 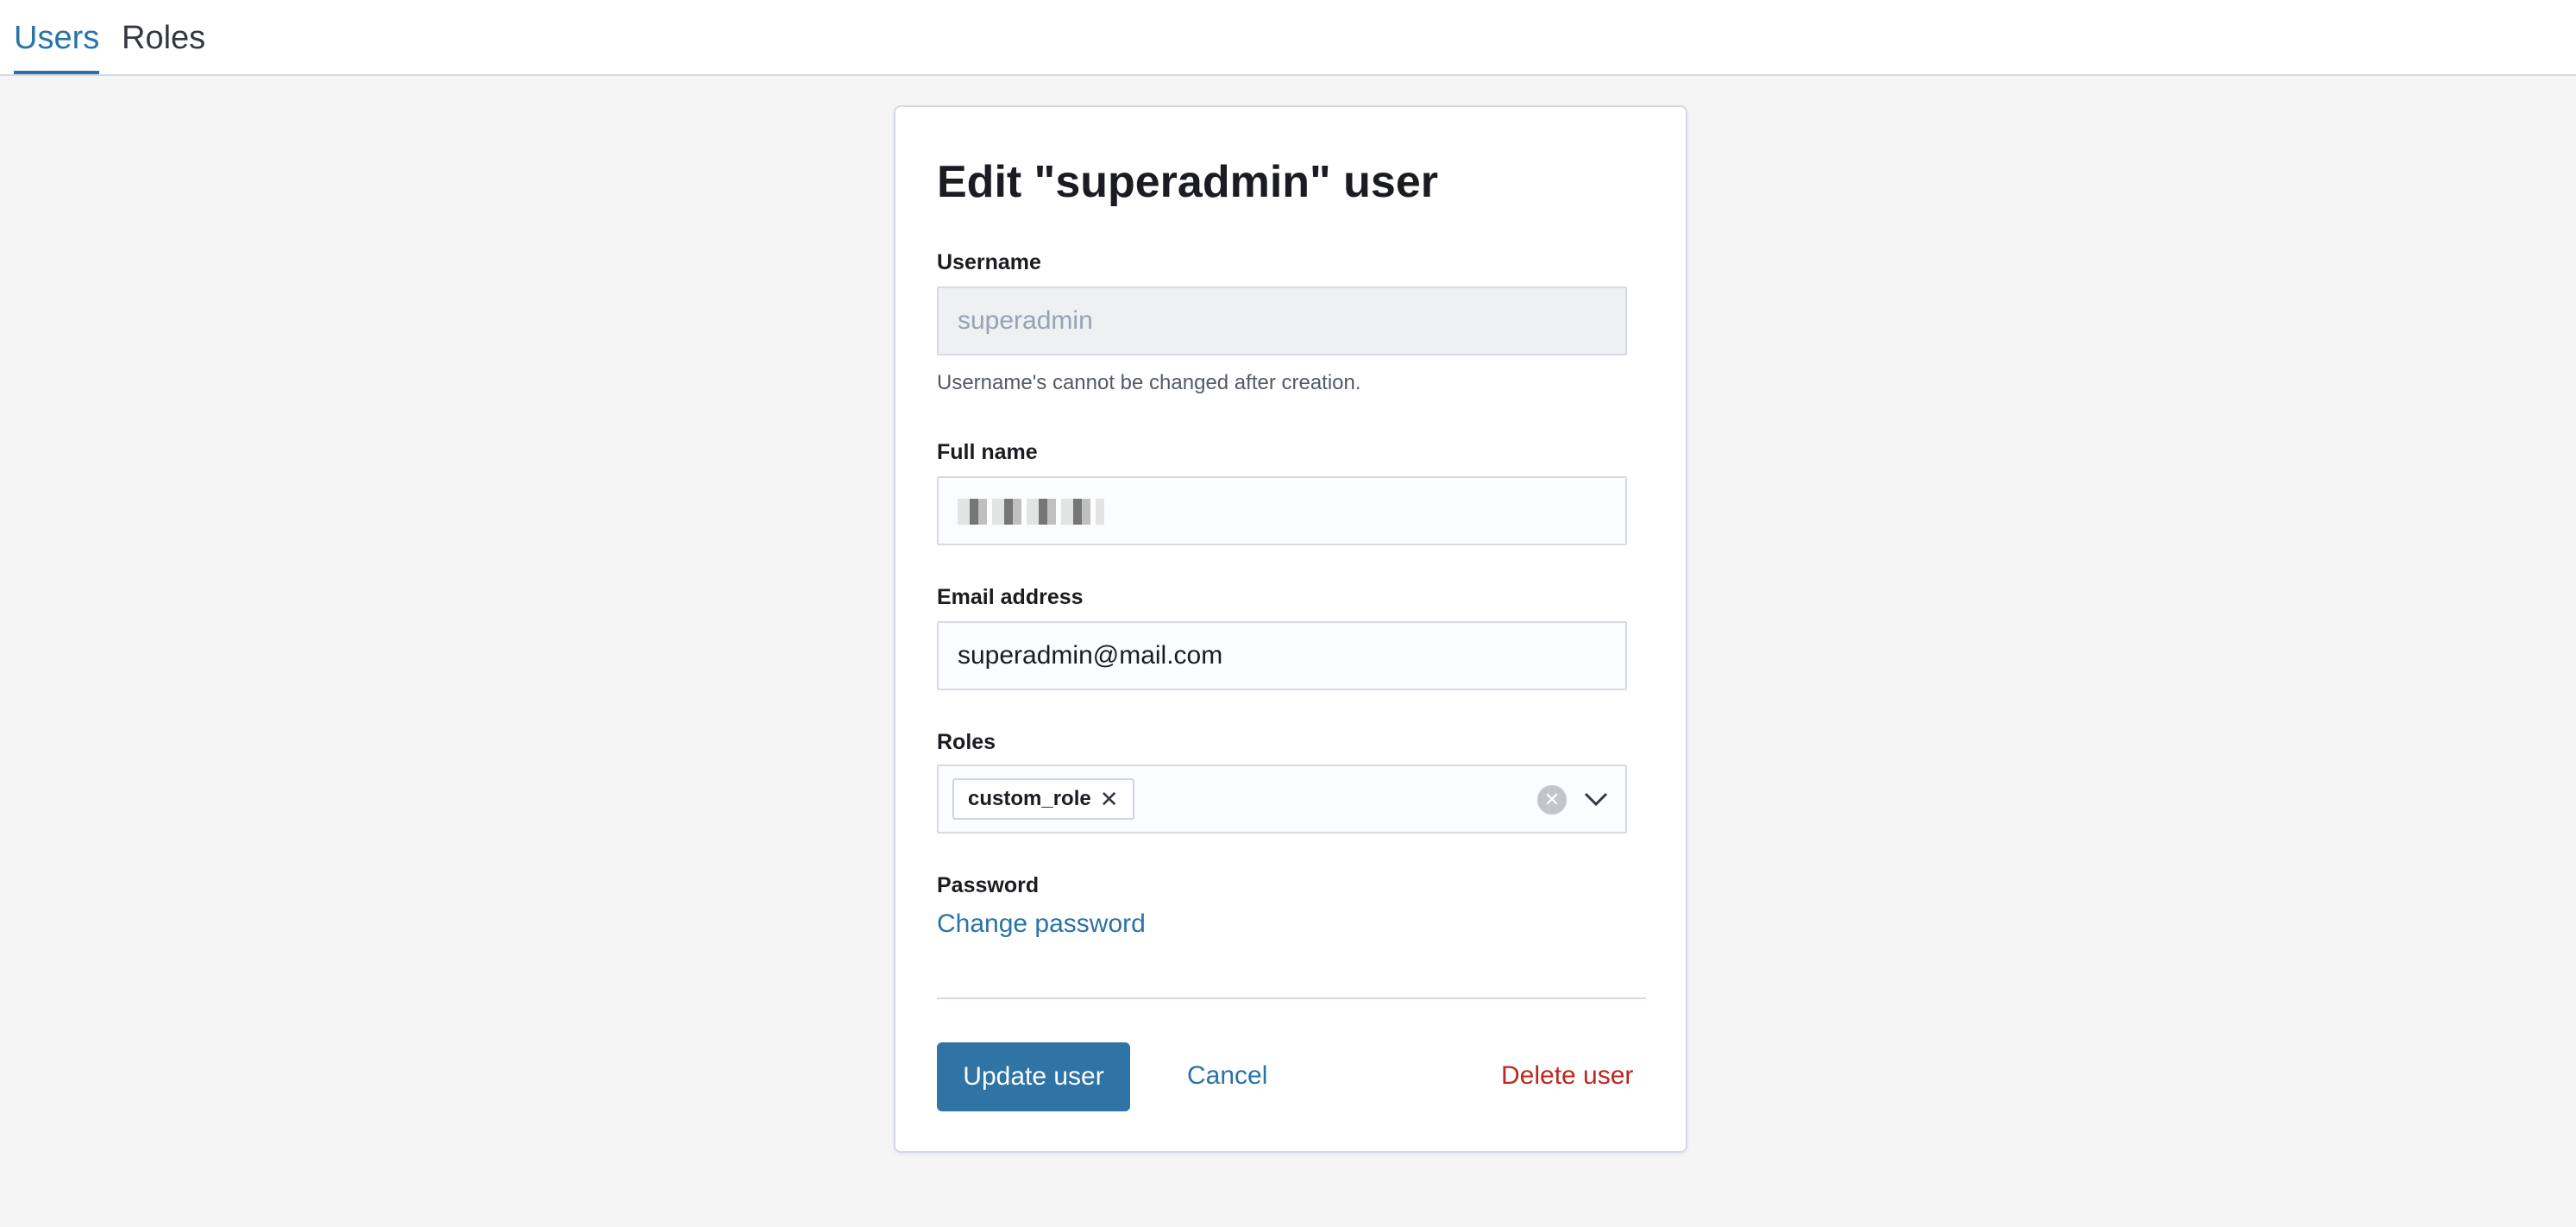 What do you see at coordinates (1090, 655) in the screenshot?
I see `email-value: superadmin@mail.com` at bounding box center [1090, 655].